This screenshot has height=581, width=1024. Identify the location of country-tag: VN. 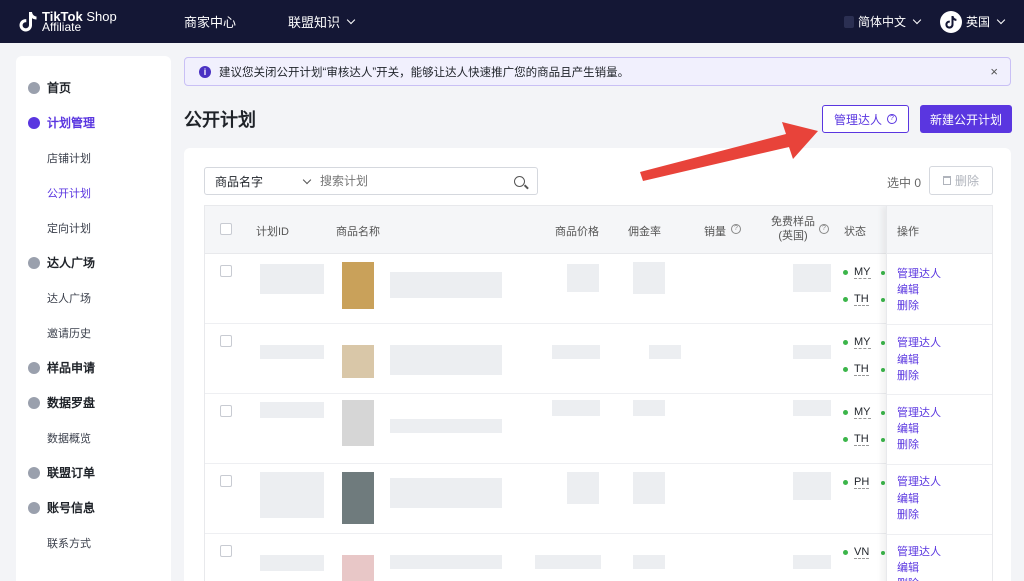
(856, 552).